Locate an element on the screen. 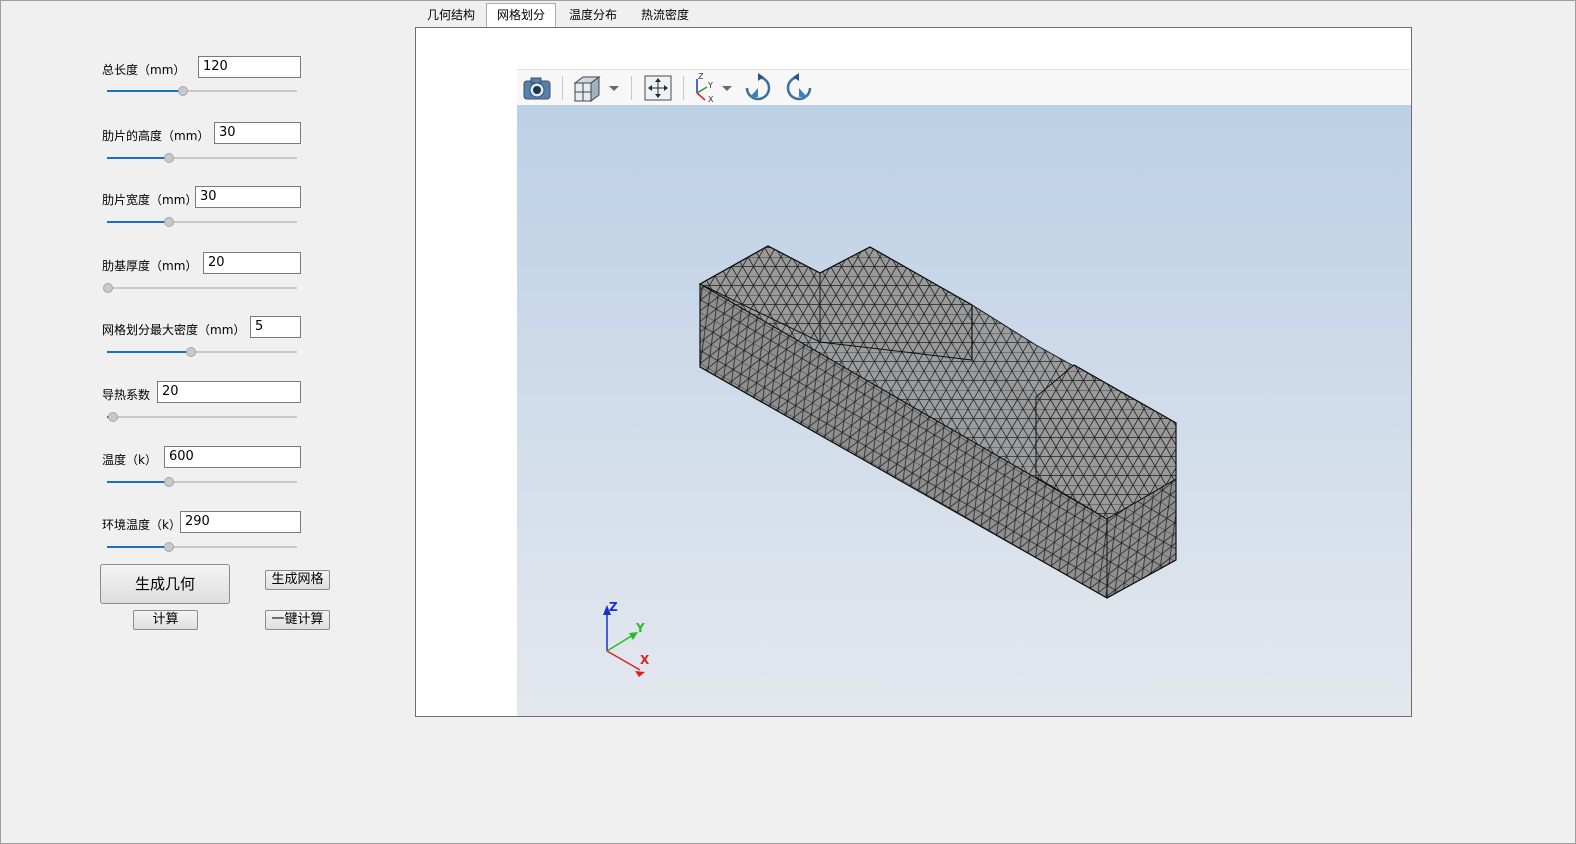 The width and height of the screenshot is (1576, 844). mesh-density-label: 网格划分最大密度（mm） is located at coordinates (174, 330).